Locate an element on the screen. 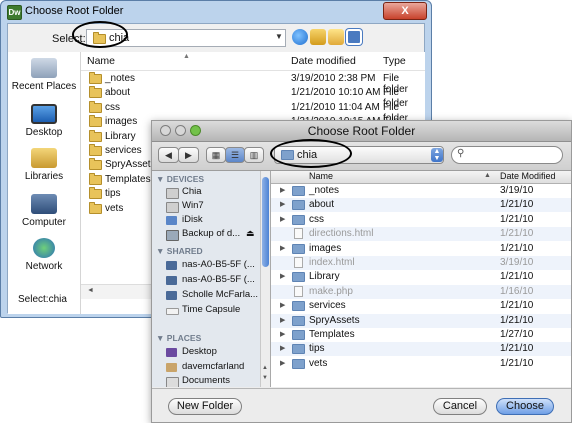  sidebar-item-label: Time Capsule is located at coordinates (211, 309).